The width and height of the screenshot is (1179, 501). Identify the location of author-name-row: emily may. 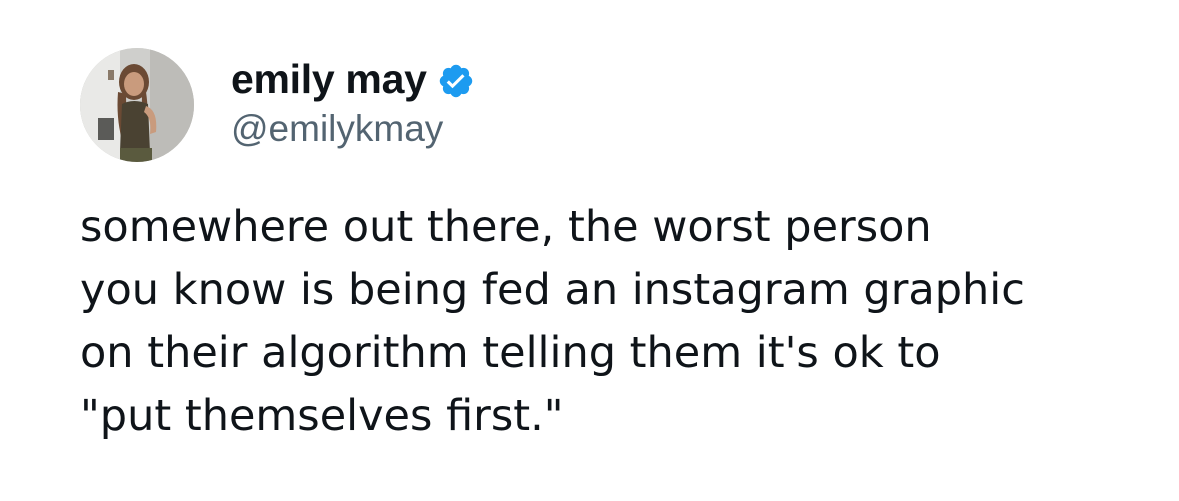
(353, 79).